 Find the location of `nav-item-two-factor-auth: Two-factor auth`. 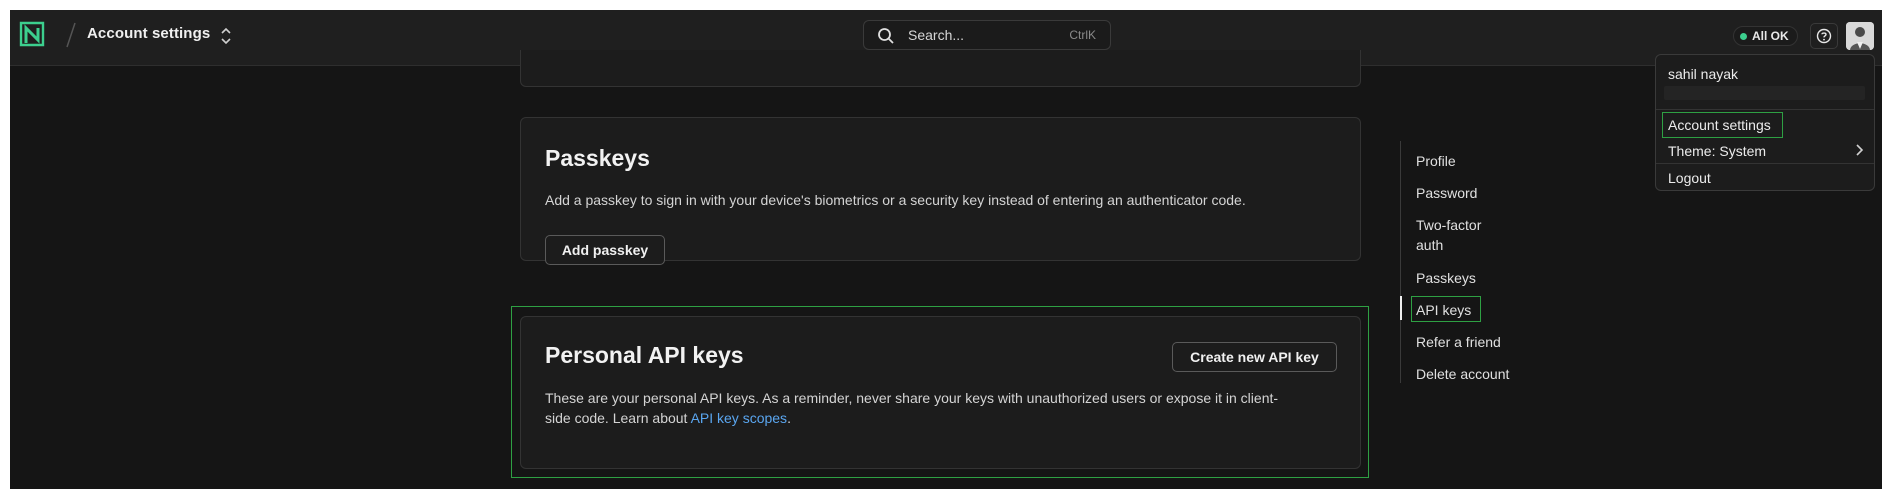

nav-item-two-factor-auth: Two-factor auth is located at coordinates (1458, 235).